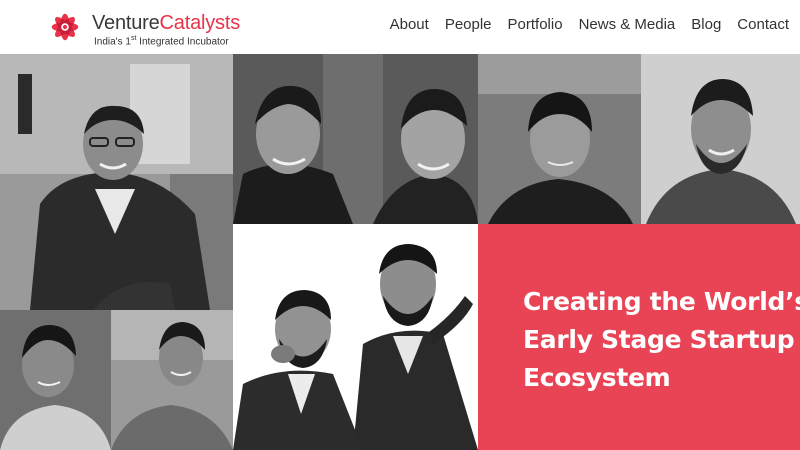 Image resolution: width=800 pixels, height=450 pixels. I want to click on team-photo-two-founders, so click(355, 139).